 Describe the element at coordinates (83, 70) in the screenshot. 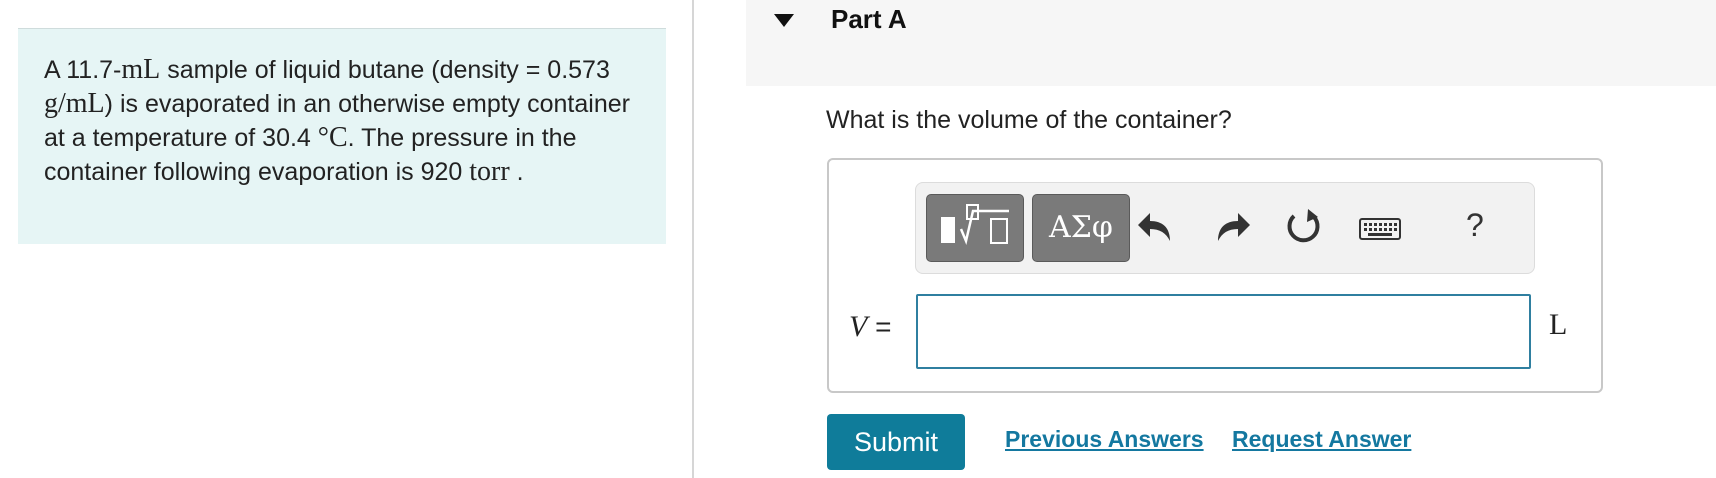

I see `problem-text-1: A 11.7-` at that location.